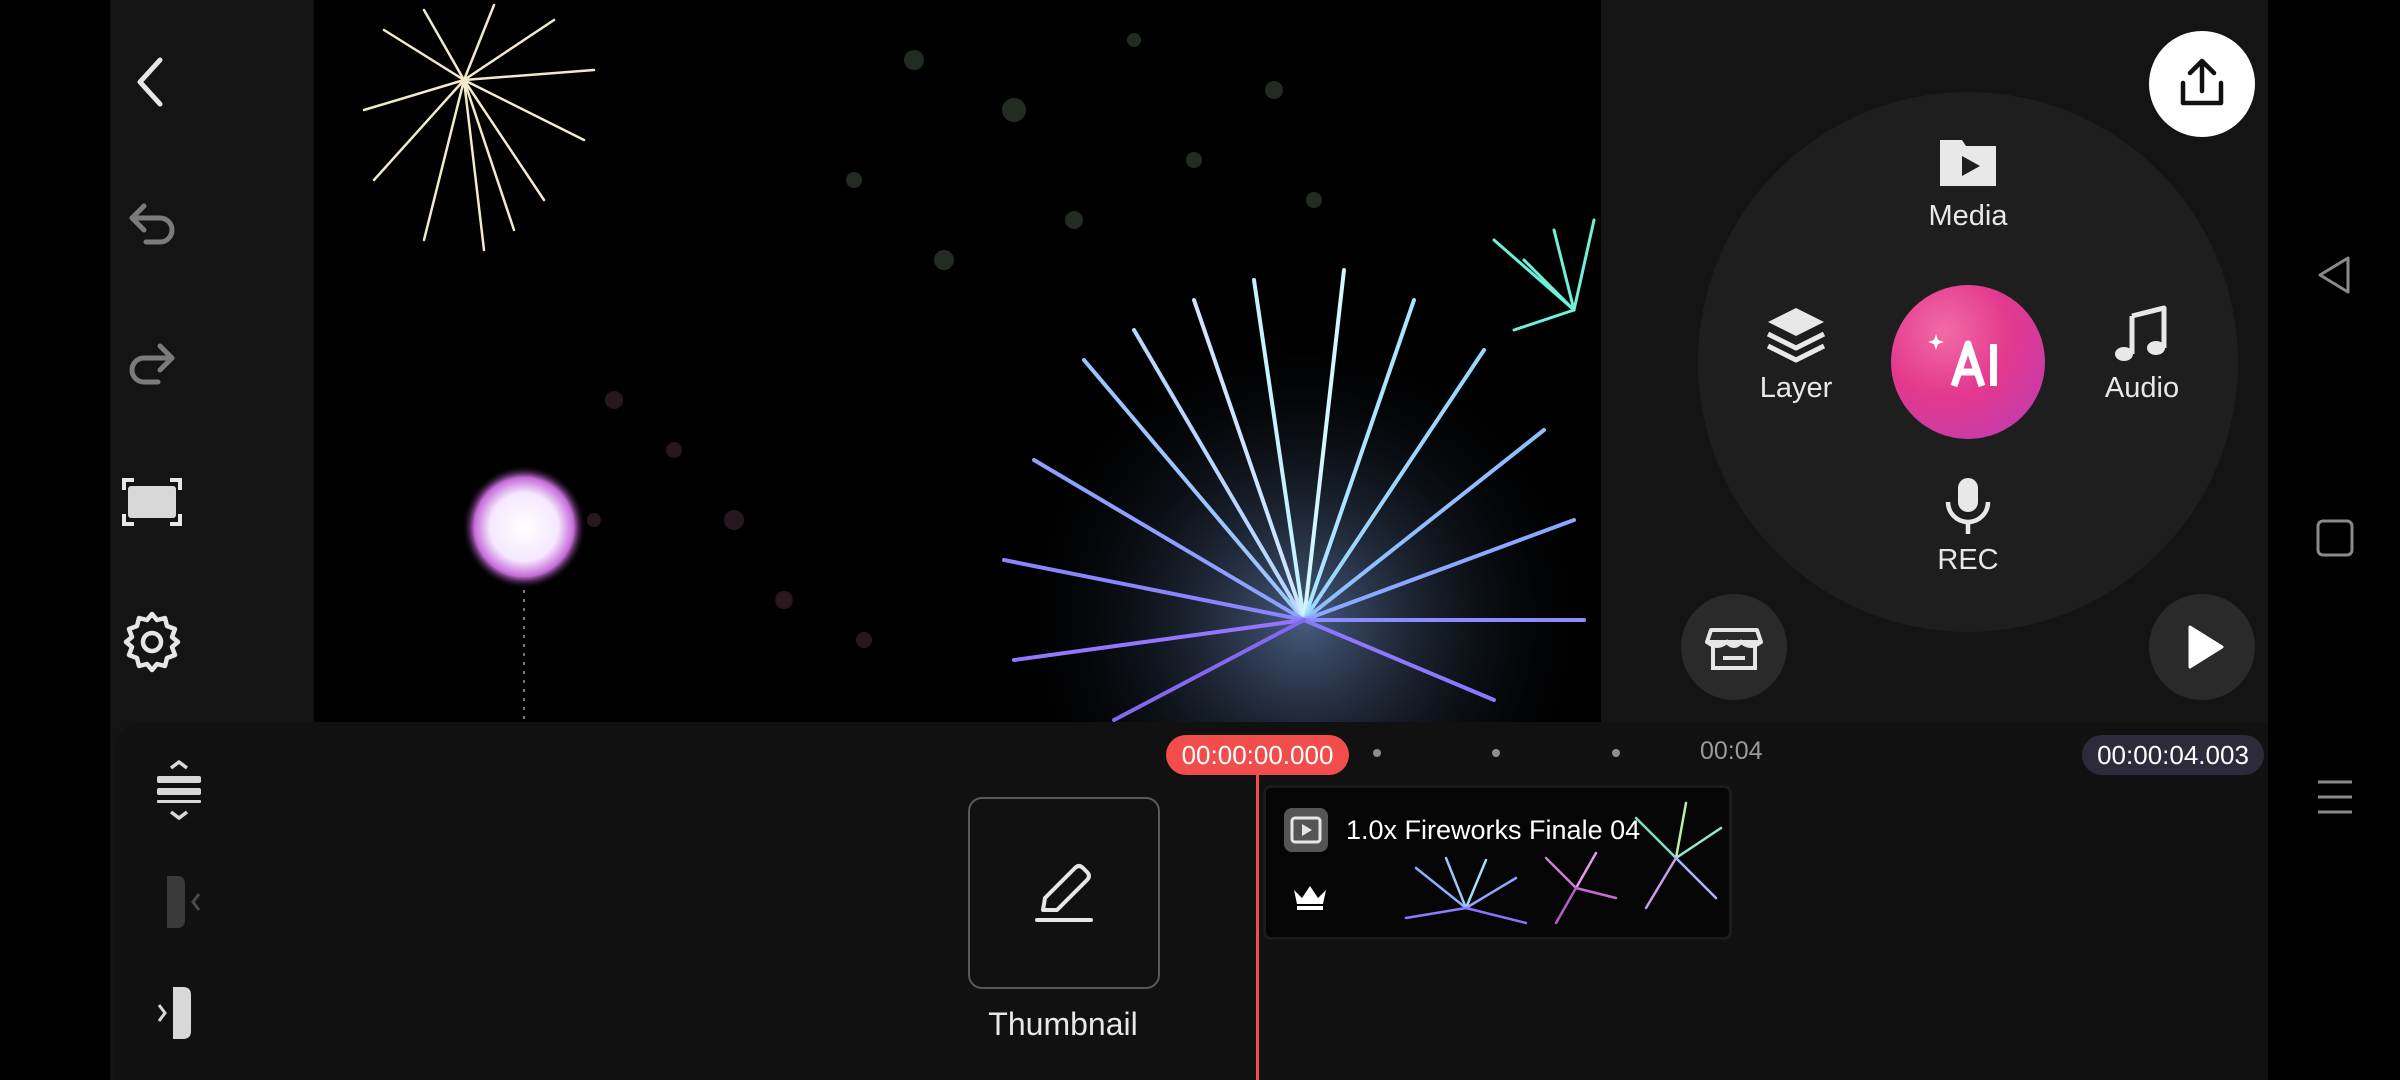  Describe the element at coordinates (174, 1013) in the screenshot. I see `trim-end-icon` at that location.